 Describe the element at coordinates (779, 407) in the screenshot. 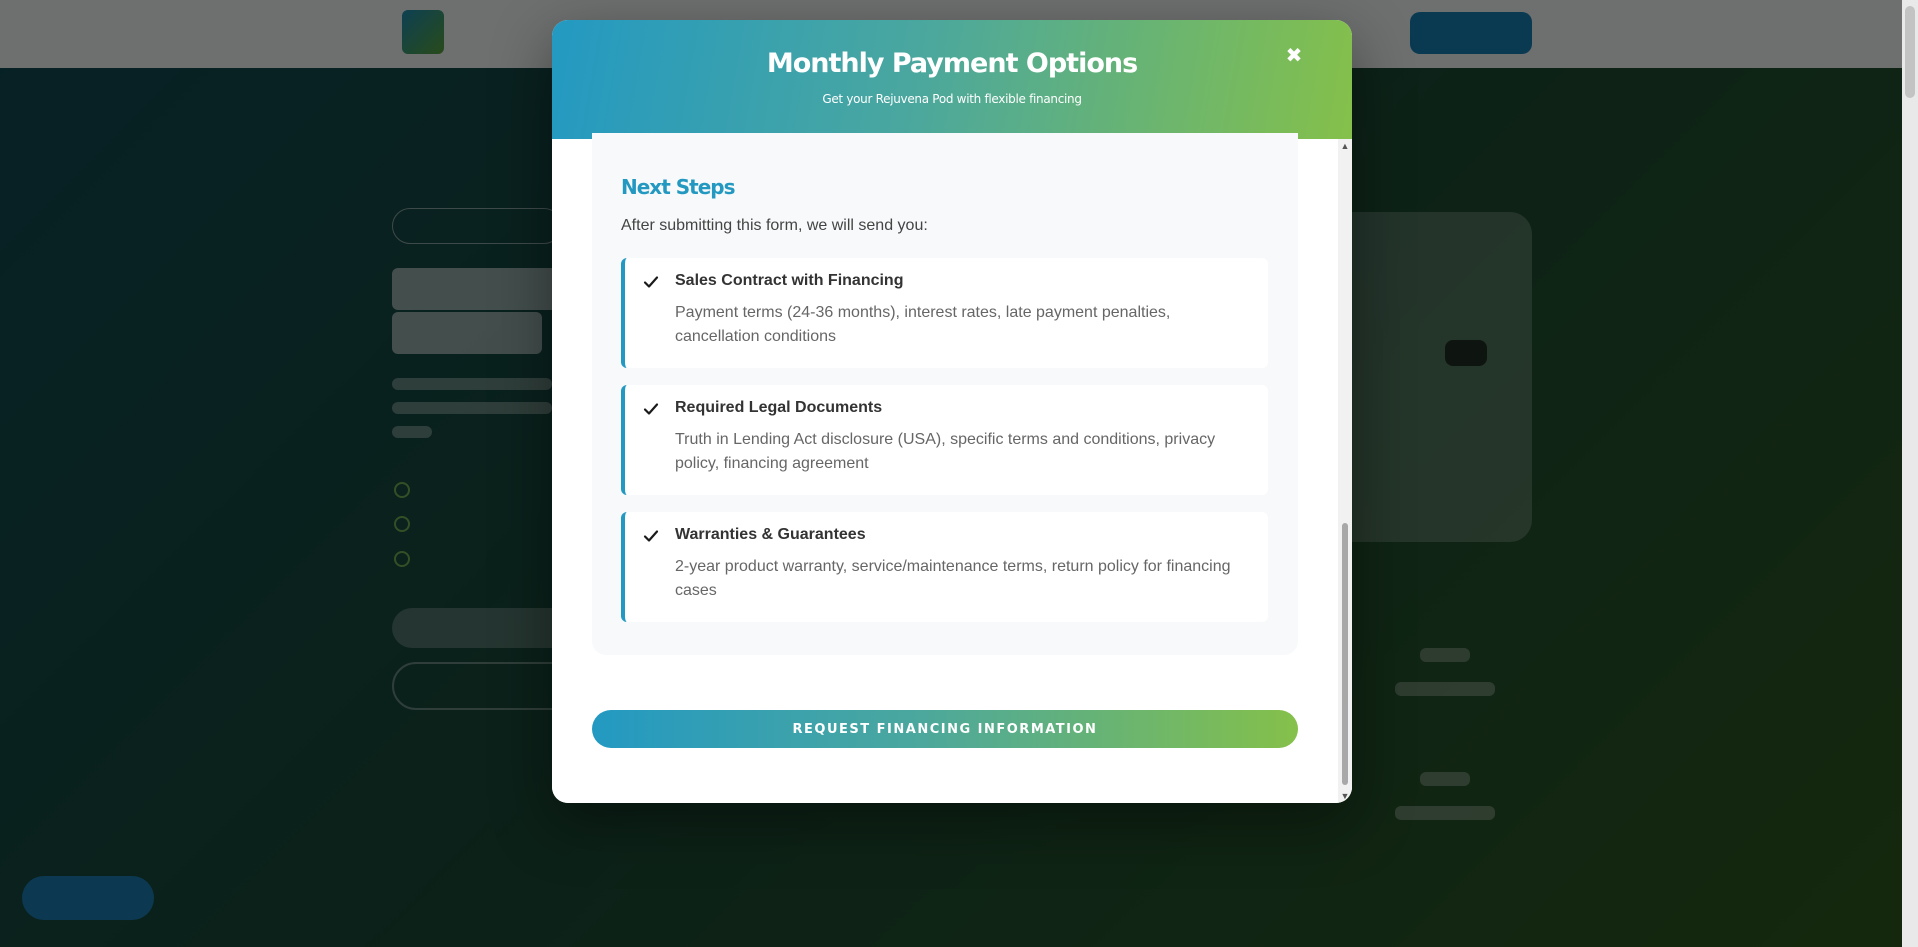

I see `step-title: Required Legal Documents` at that location.